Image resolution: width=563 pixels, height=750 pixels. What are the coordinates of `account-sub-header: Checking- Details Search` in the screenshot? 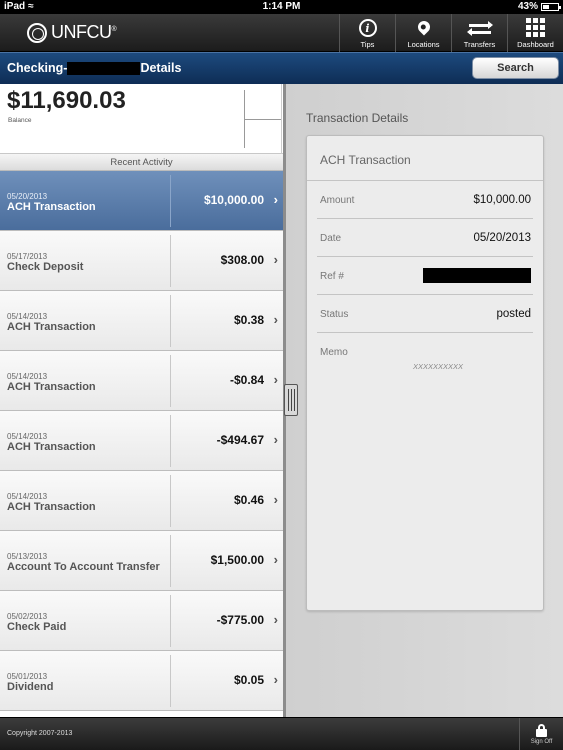 It's located at (281, 68).